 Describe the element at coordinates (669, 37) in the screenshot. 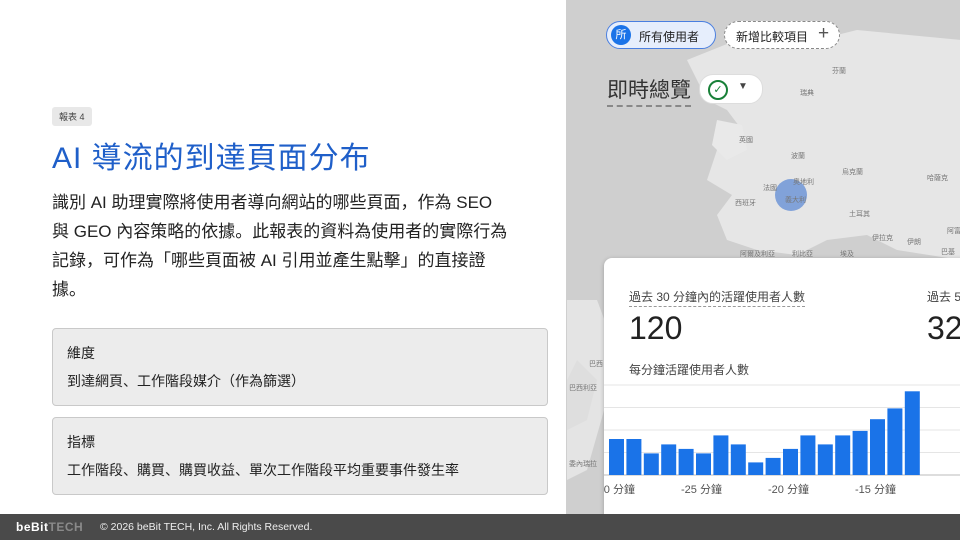

I see `all-users-label: 所有使用者` at that location.